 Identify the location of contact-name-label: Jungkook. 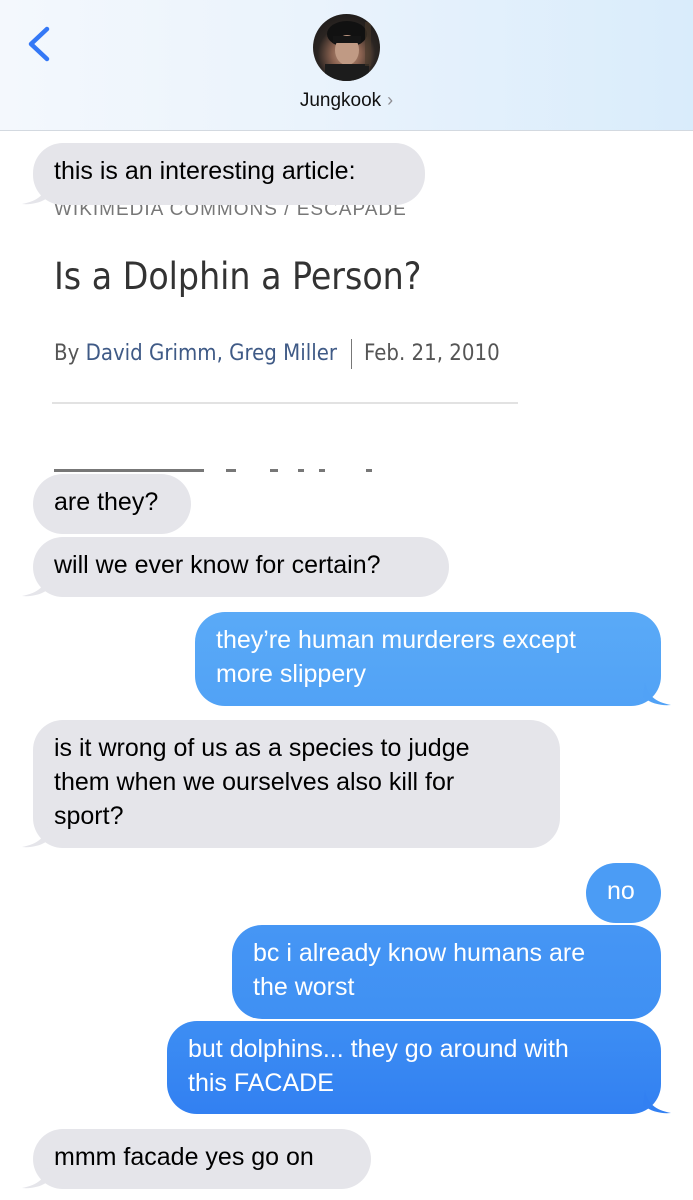
(340, 100).